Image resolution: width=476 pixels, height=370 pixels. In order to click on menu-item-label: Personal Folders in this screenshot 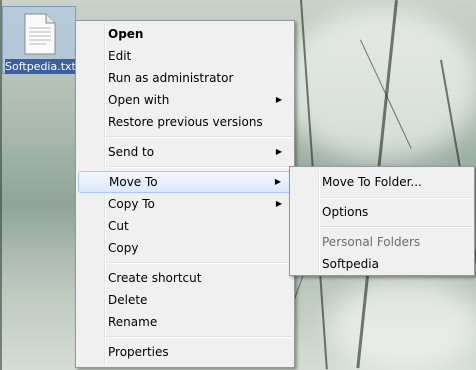, I will do `click(371, 242)`.